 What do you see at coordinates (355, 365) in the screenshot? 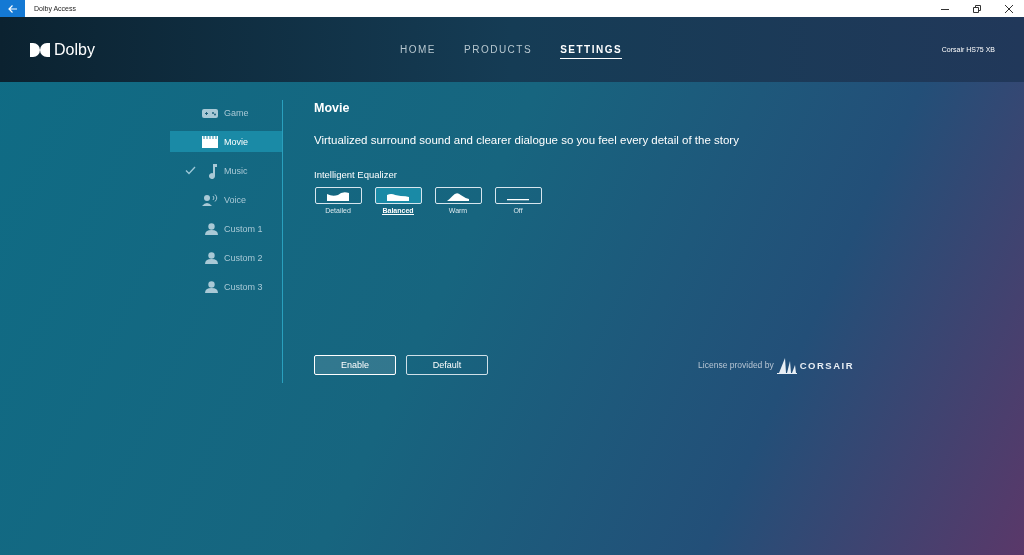
I see `action-button: Enable` at bounding box center [355, 365].